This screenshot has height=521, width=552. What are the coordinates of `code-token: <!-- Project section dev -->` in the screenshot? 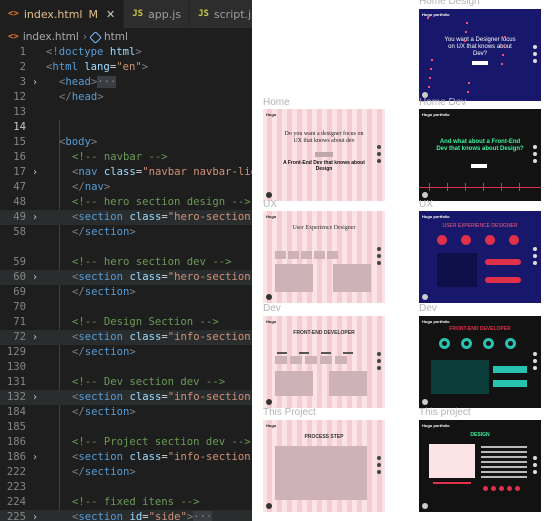 It's located at (161, 442).